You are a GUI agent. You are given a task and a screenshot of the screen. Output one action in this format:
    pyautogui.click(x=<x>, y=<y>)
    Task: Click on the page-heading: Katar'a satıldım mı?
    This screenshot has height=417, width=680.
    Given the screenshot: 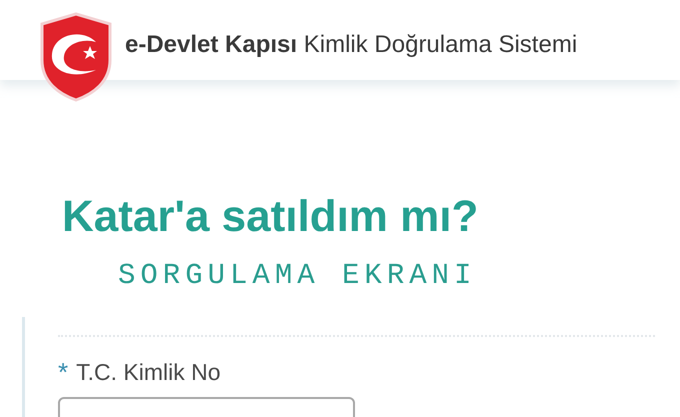 What is the action you would take?
    pyautogui.click(x=271, y=217)
    